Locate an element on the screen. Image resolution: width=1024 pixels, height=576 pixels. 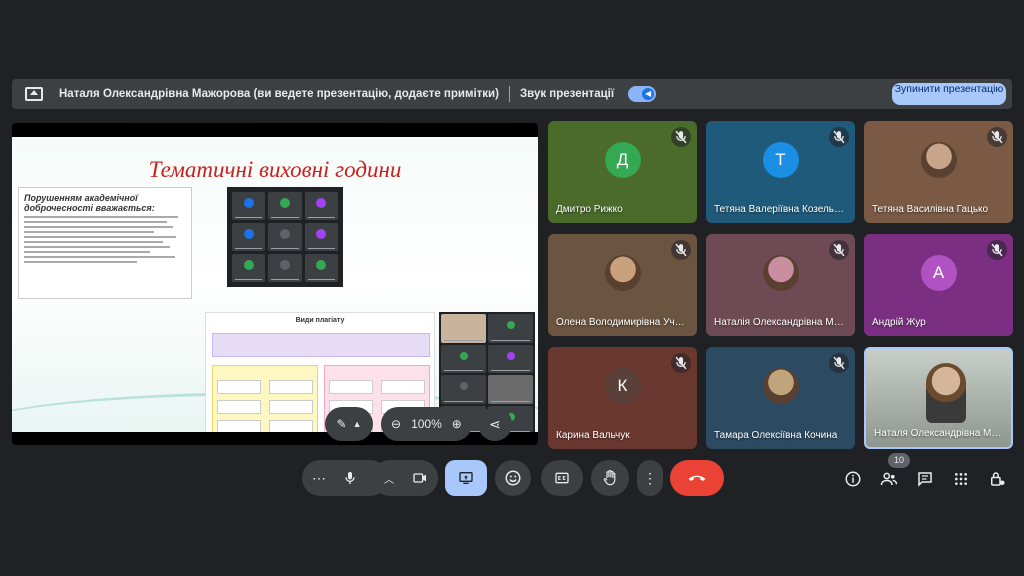
raise-hand-button is located at coordinates (610, 478).